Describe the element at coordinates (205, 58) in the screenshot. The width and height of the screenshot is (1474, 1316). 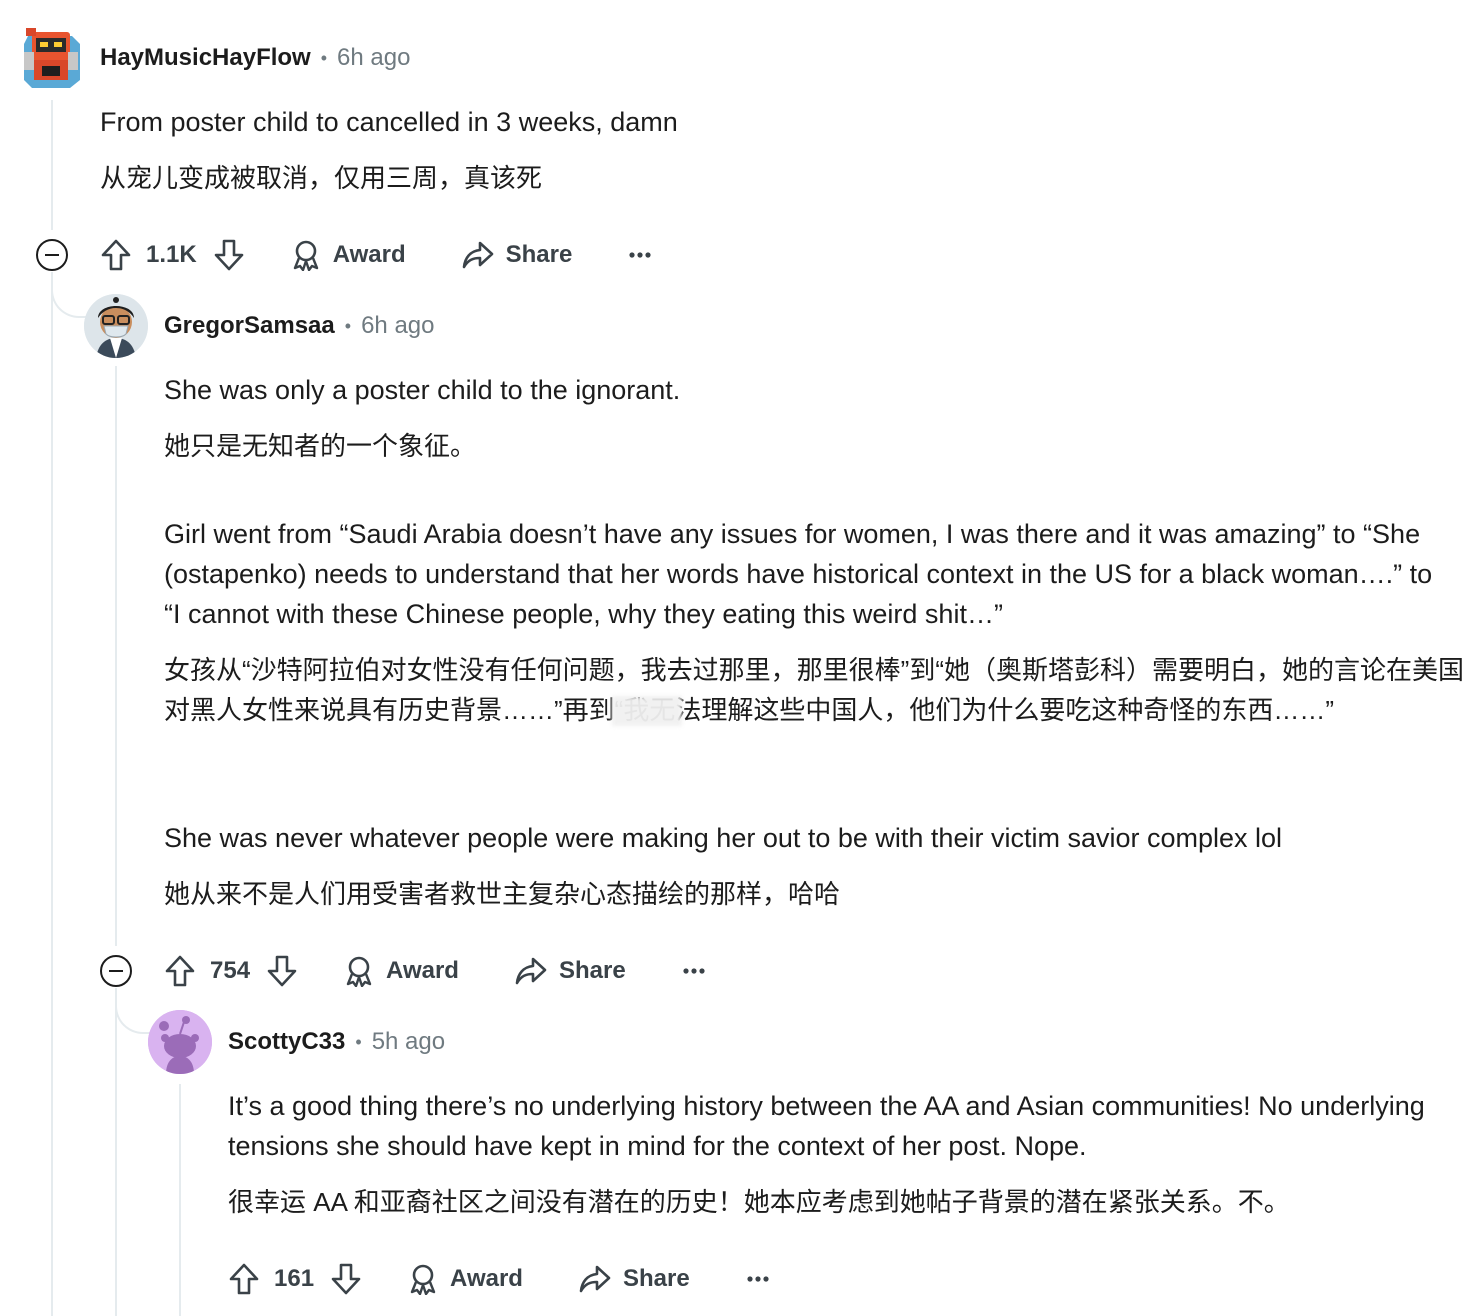
I see `username: HayMusicHayFlow` at that location.